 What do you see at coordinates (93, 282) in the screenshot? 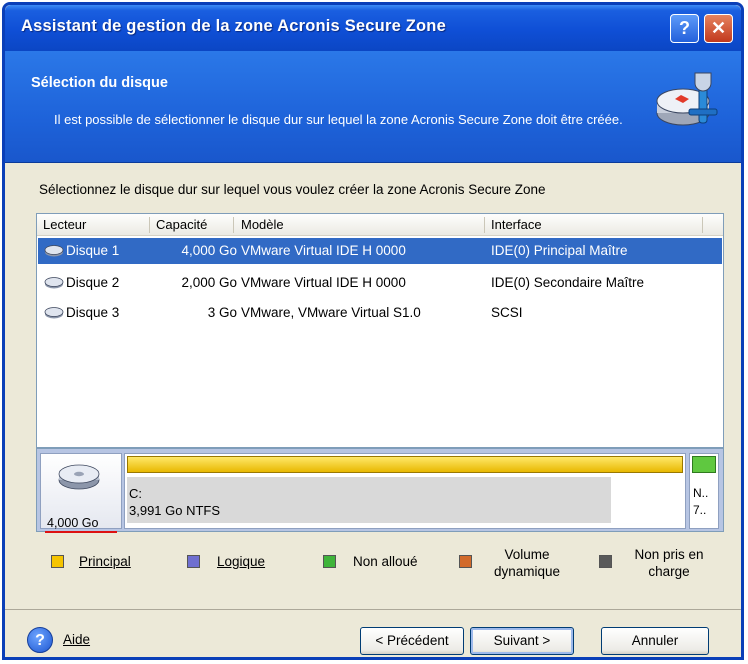
I see `disk-drive-name: Disque 2` at bounding box center [93, 282].